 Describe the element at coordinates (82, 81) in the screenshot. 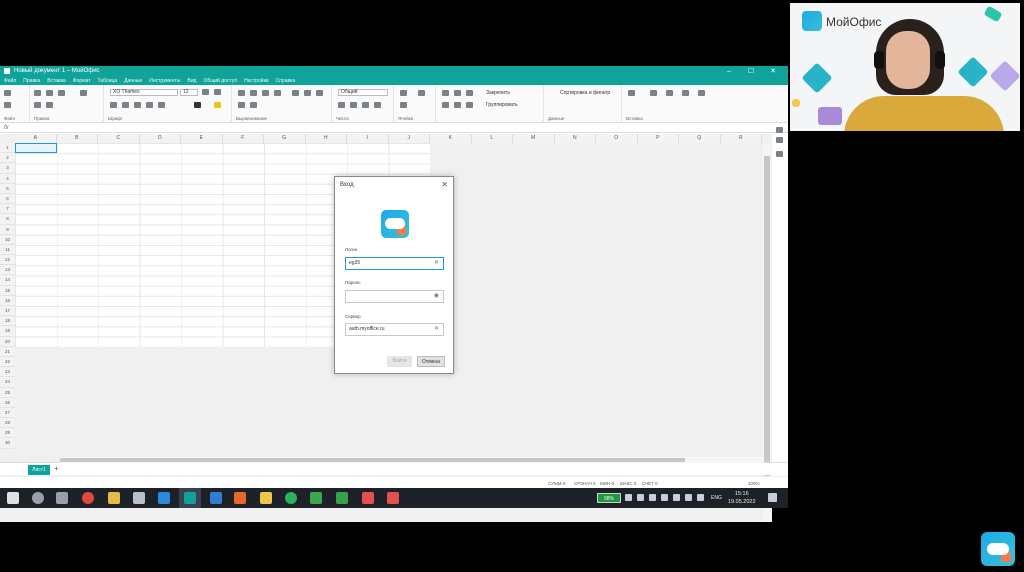

I see `menu-format: Формат` at that location.